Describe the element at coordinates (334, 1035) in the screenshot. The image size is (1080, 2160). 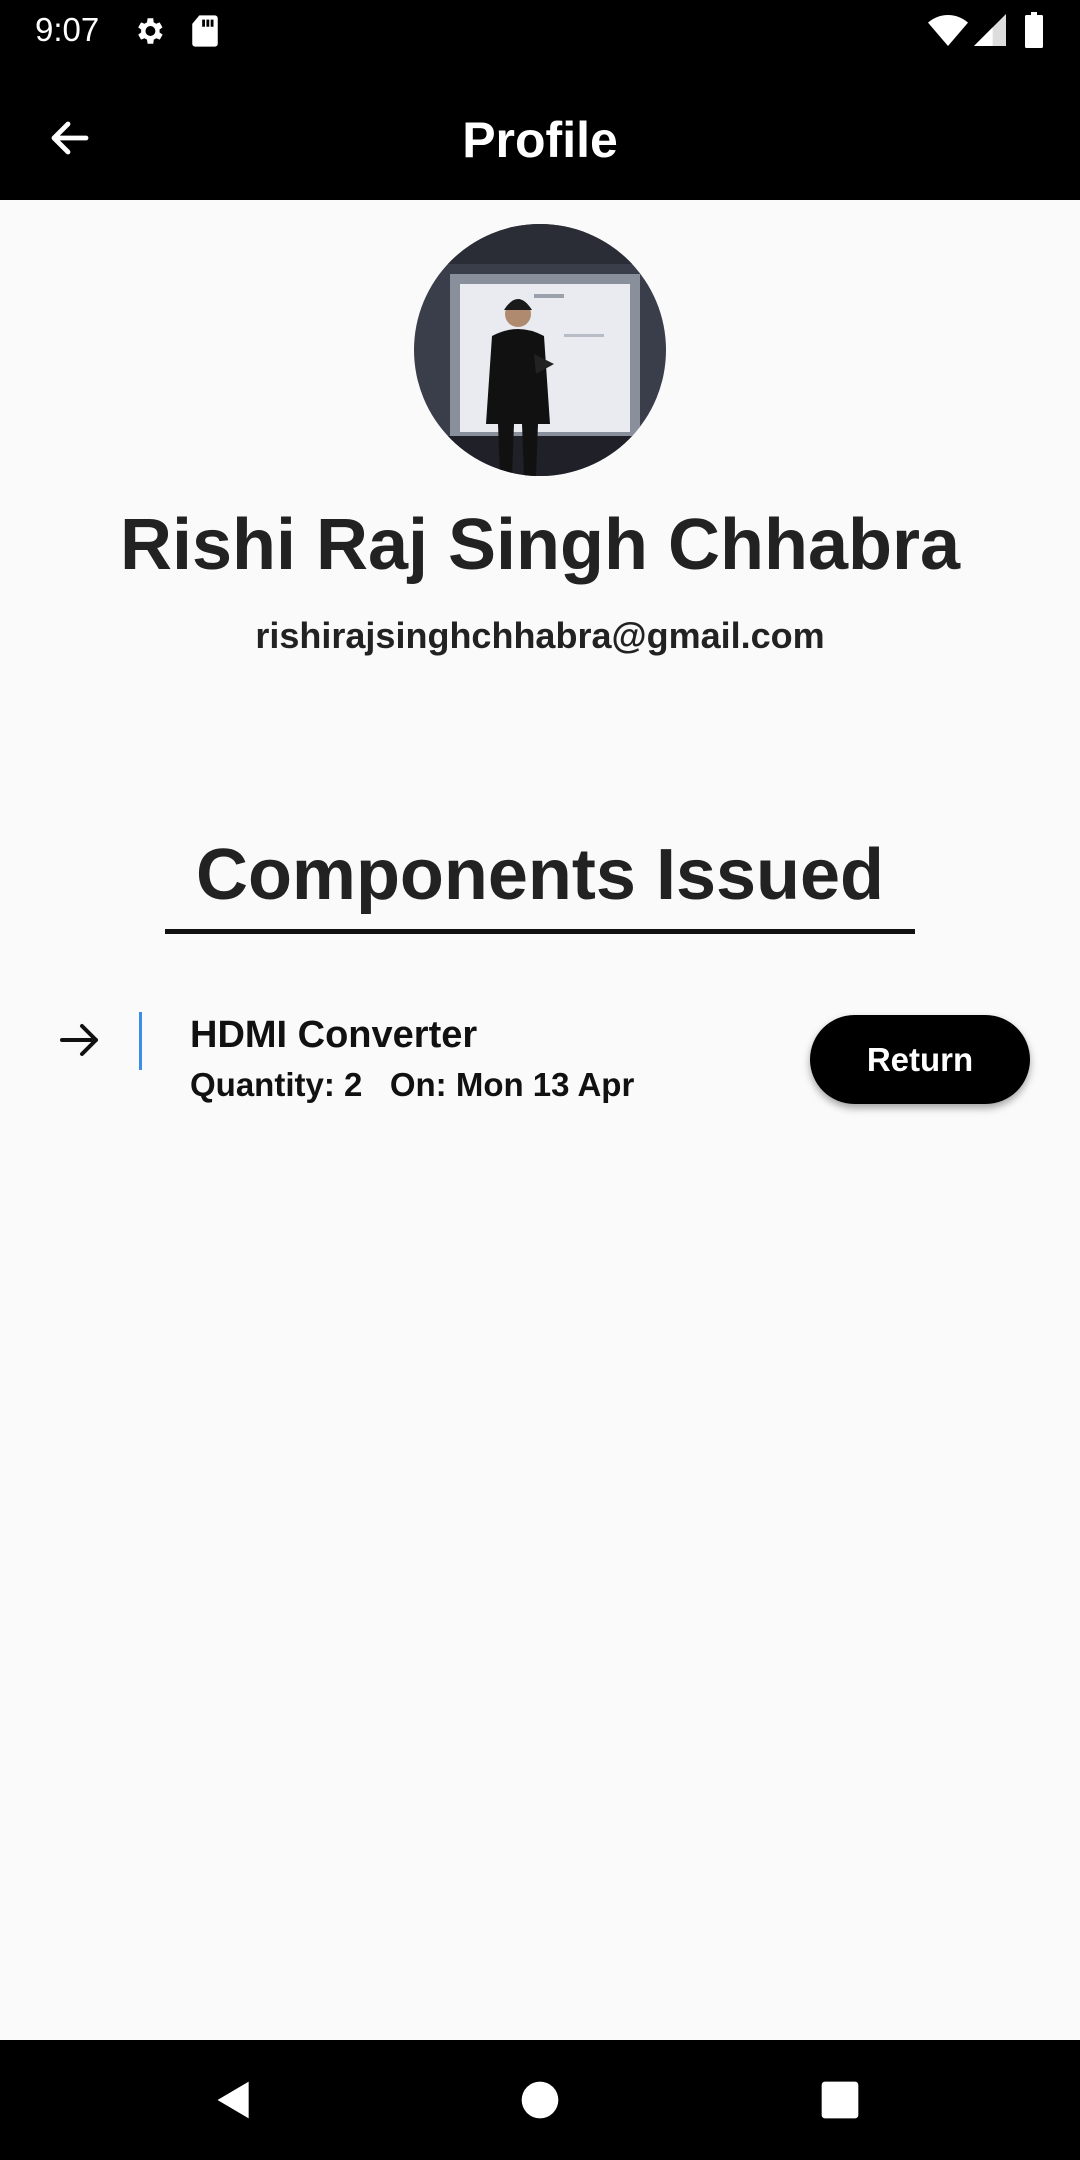
I see `item-name: HDMI Converter` at that location.